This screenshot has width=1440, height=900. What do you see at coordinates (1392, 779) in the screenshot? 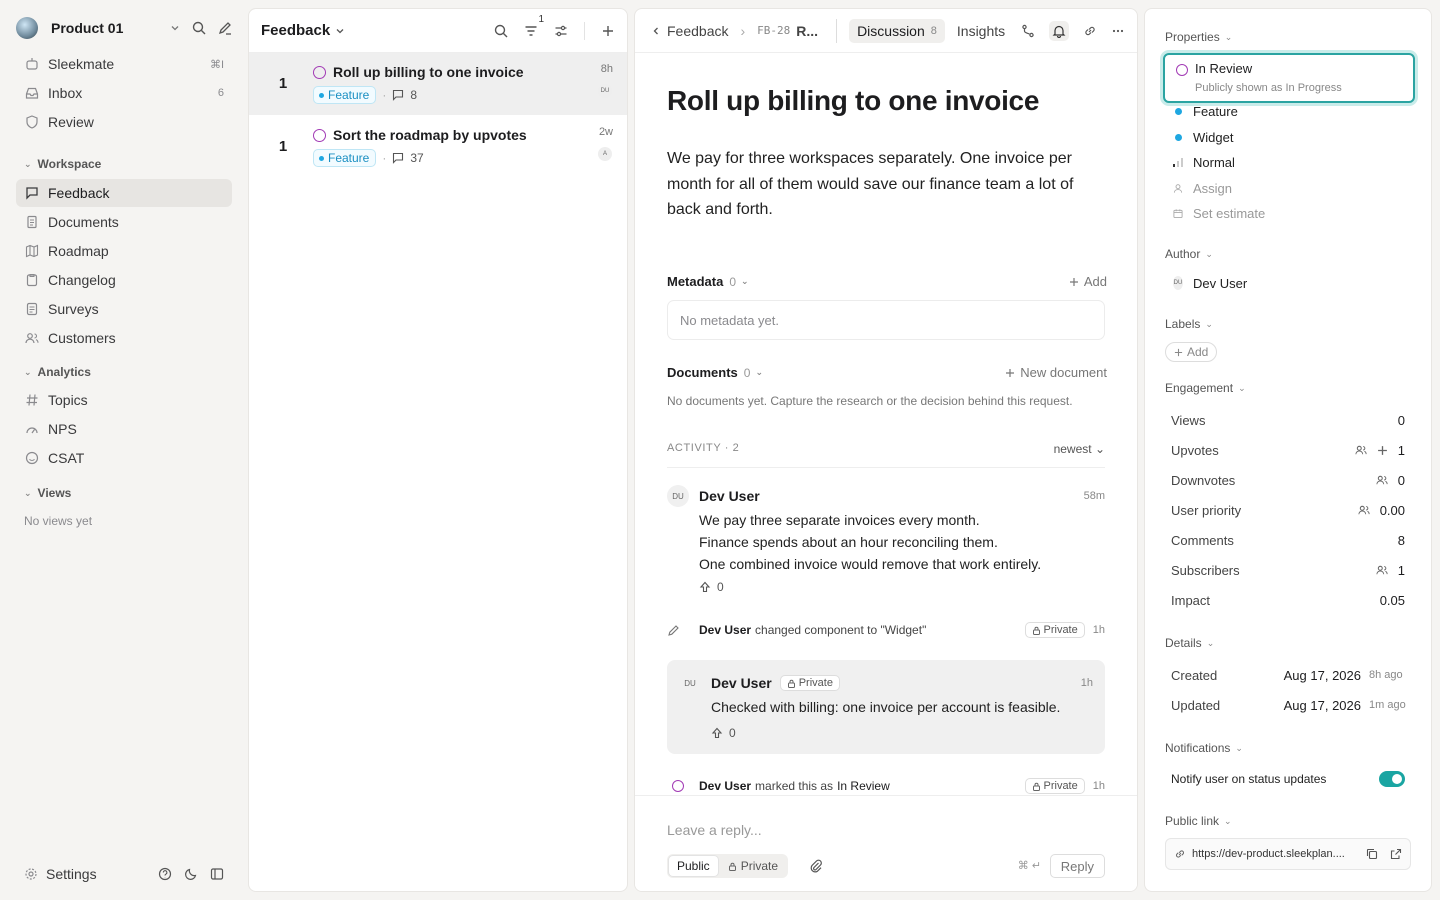
I see `notify-toggle` at bounding box center [1392, 779].